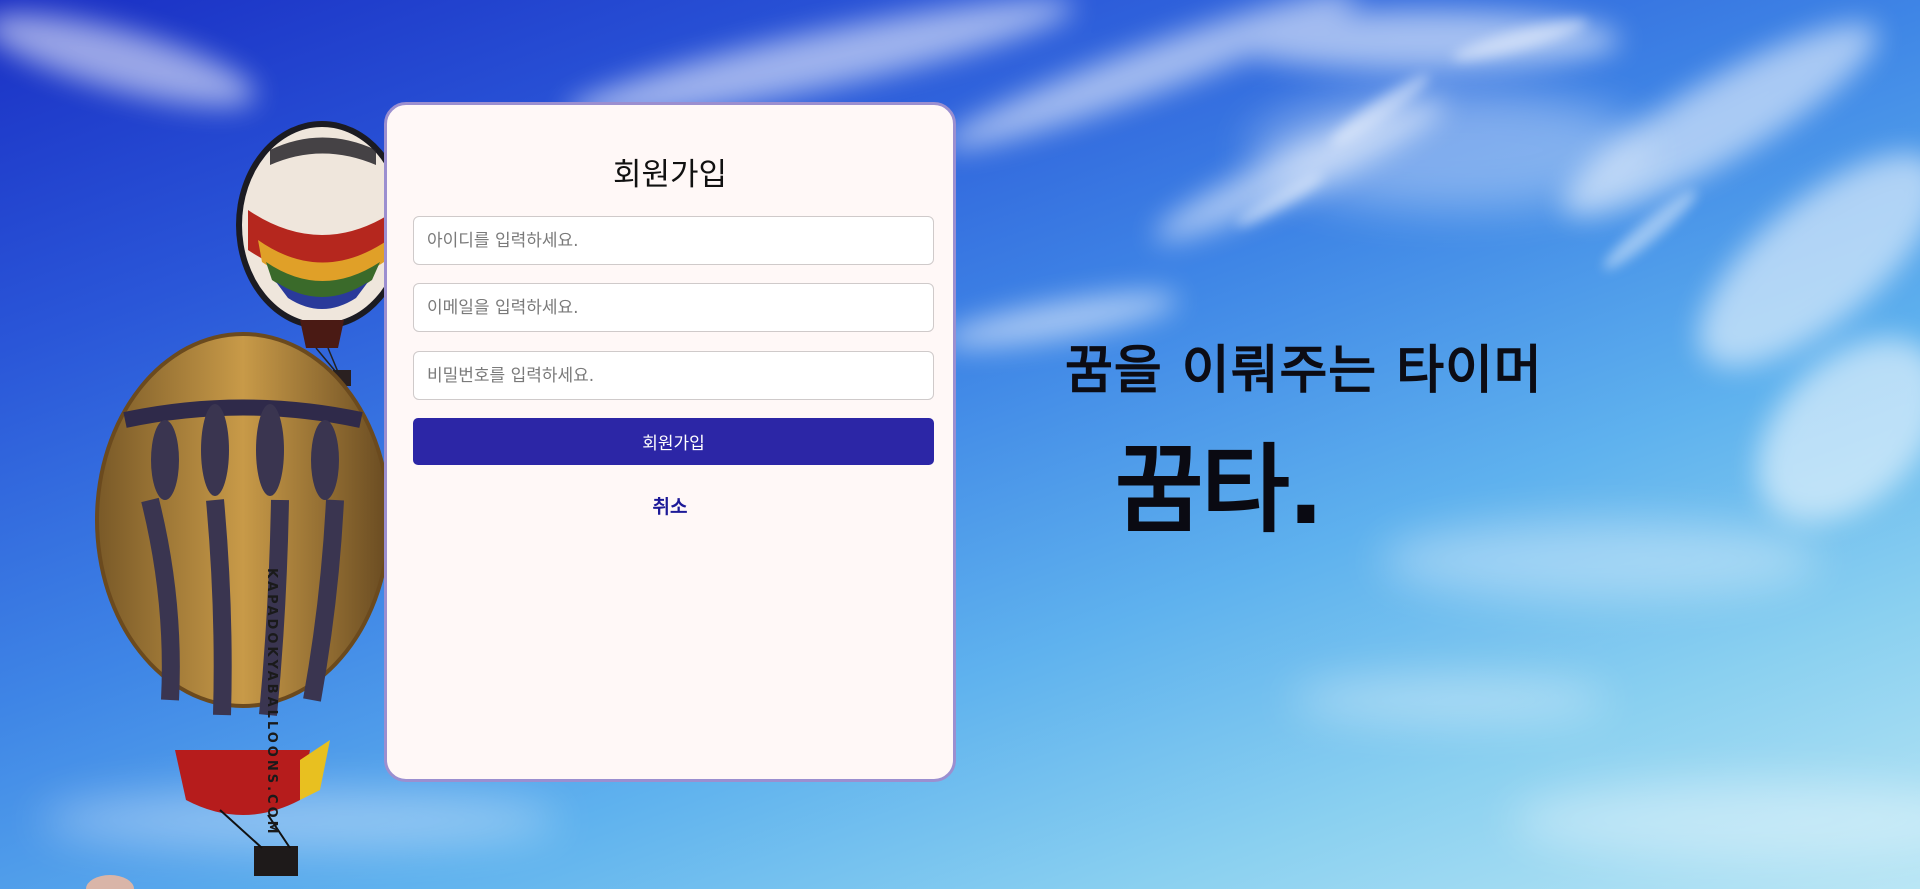  Describe the element at coordinates (670, 505) in the screenshot. I see `cancel-link: 취소` at that location.